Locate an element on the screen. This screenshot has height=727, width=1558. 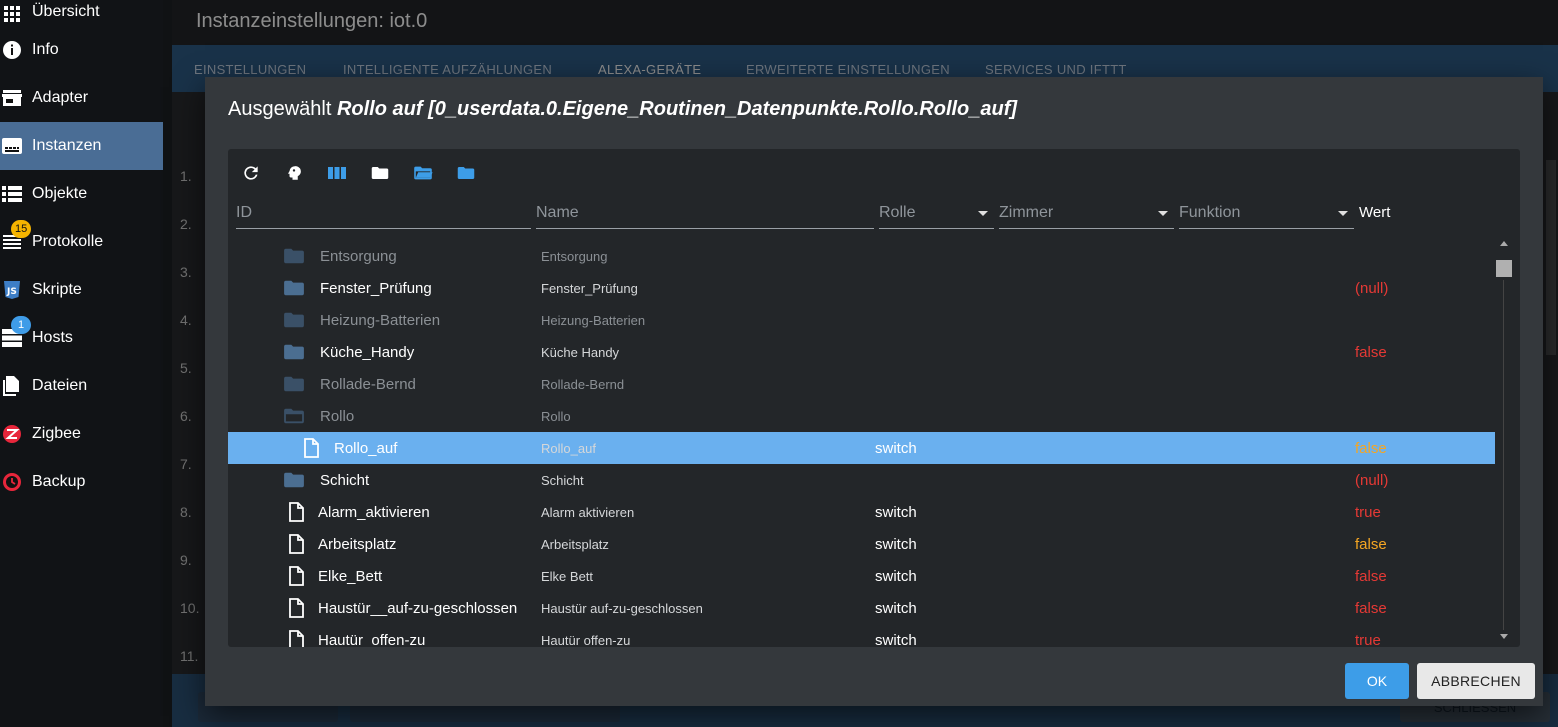
list-icon is located at coordinates (12, 194).